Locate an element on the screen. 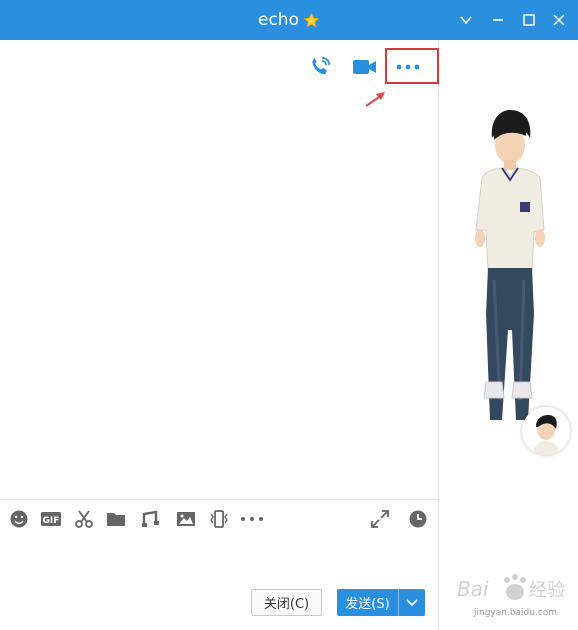 The image size is (578, 630). contact-avatar is located at coordinates (546, 431).